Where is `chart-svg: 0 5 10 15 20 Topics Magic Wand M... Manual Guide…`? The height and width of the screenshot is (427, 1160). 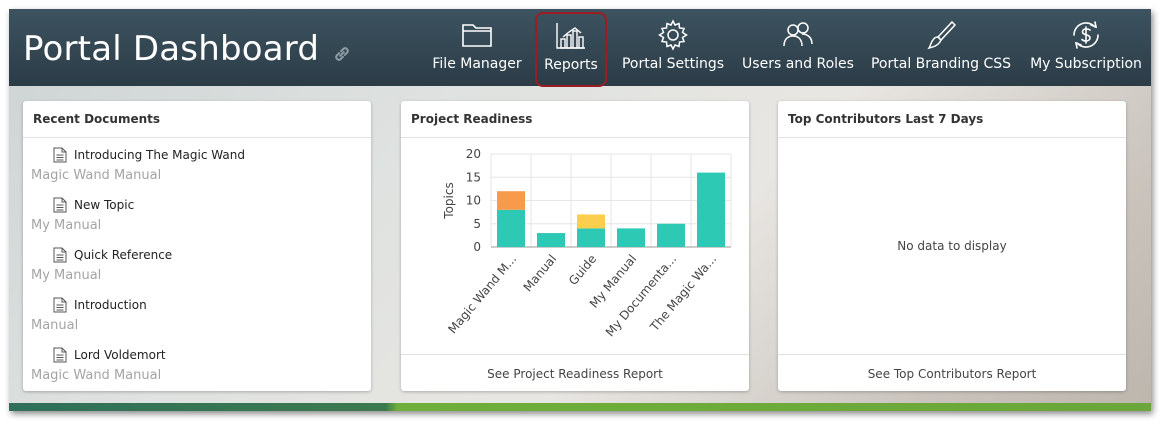 chart-svg: 0 5 10 15 20 Topics Magic Wand M... Manual Guide… is located at coordinates (587, 243).